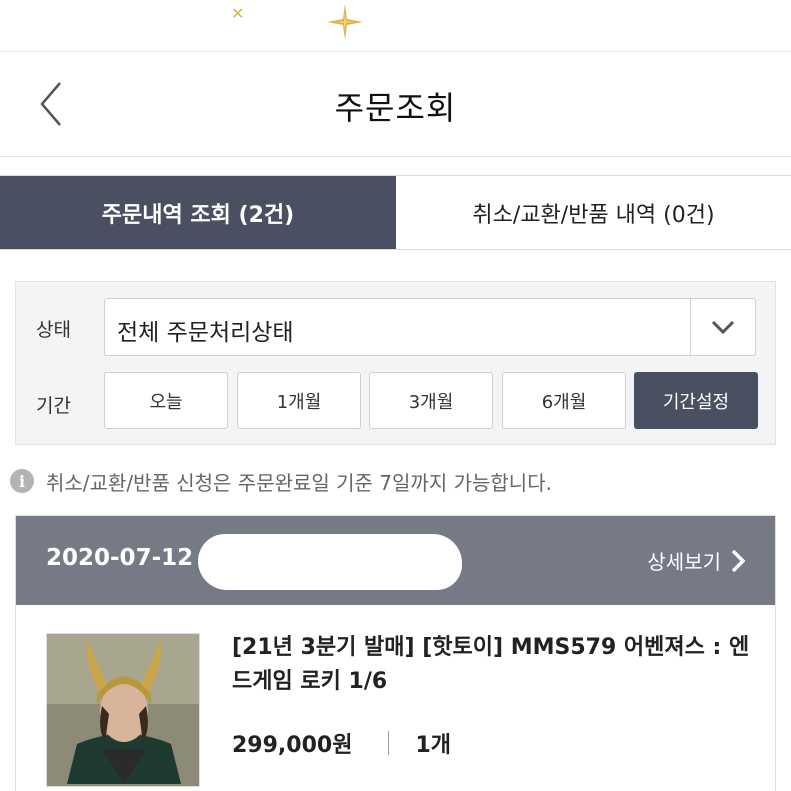 The image size is (791, 791). I want to click on notice-text: 취소/교환/반품 신청은 주문완료일 기준 7일까지 가능합니다., so click(299, 482).